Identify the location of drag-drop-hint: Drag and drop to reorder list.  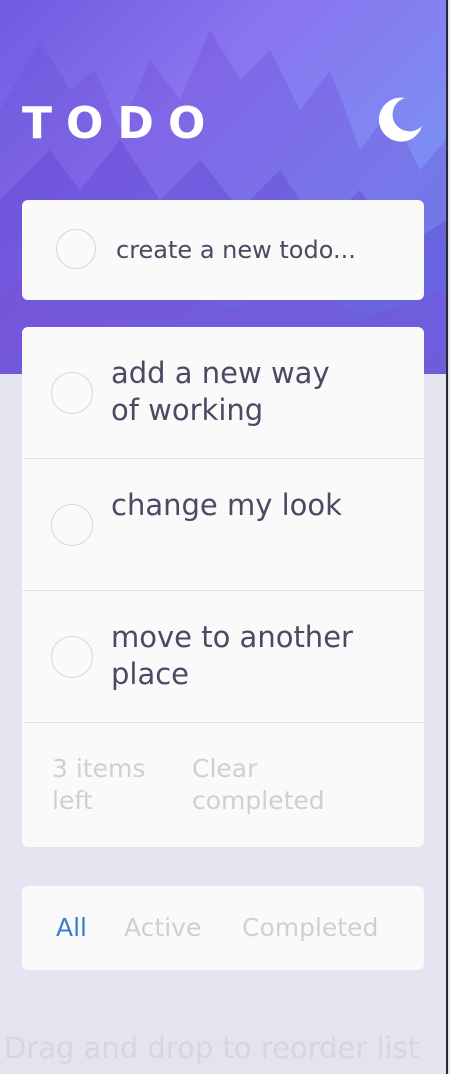
(212, 1048).